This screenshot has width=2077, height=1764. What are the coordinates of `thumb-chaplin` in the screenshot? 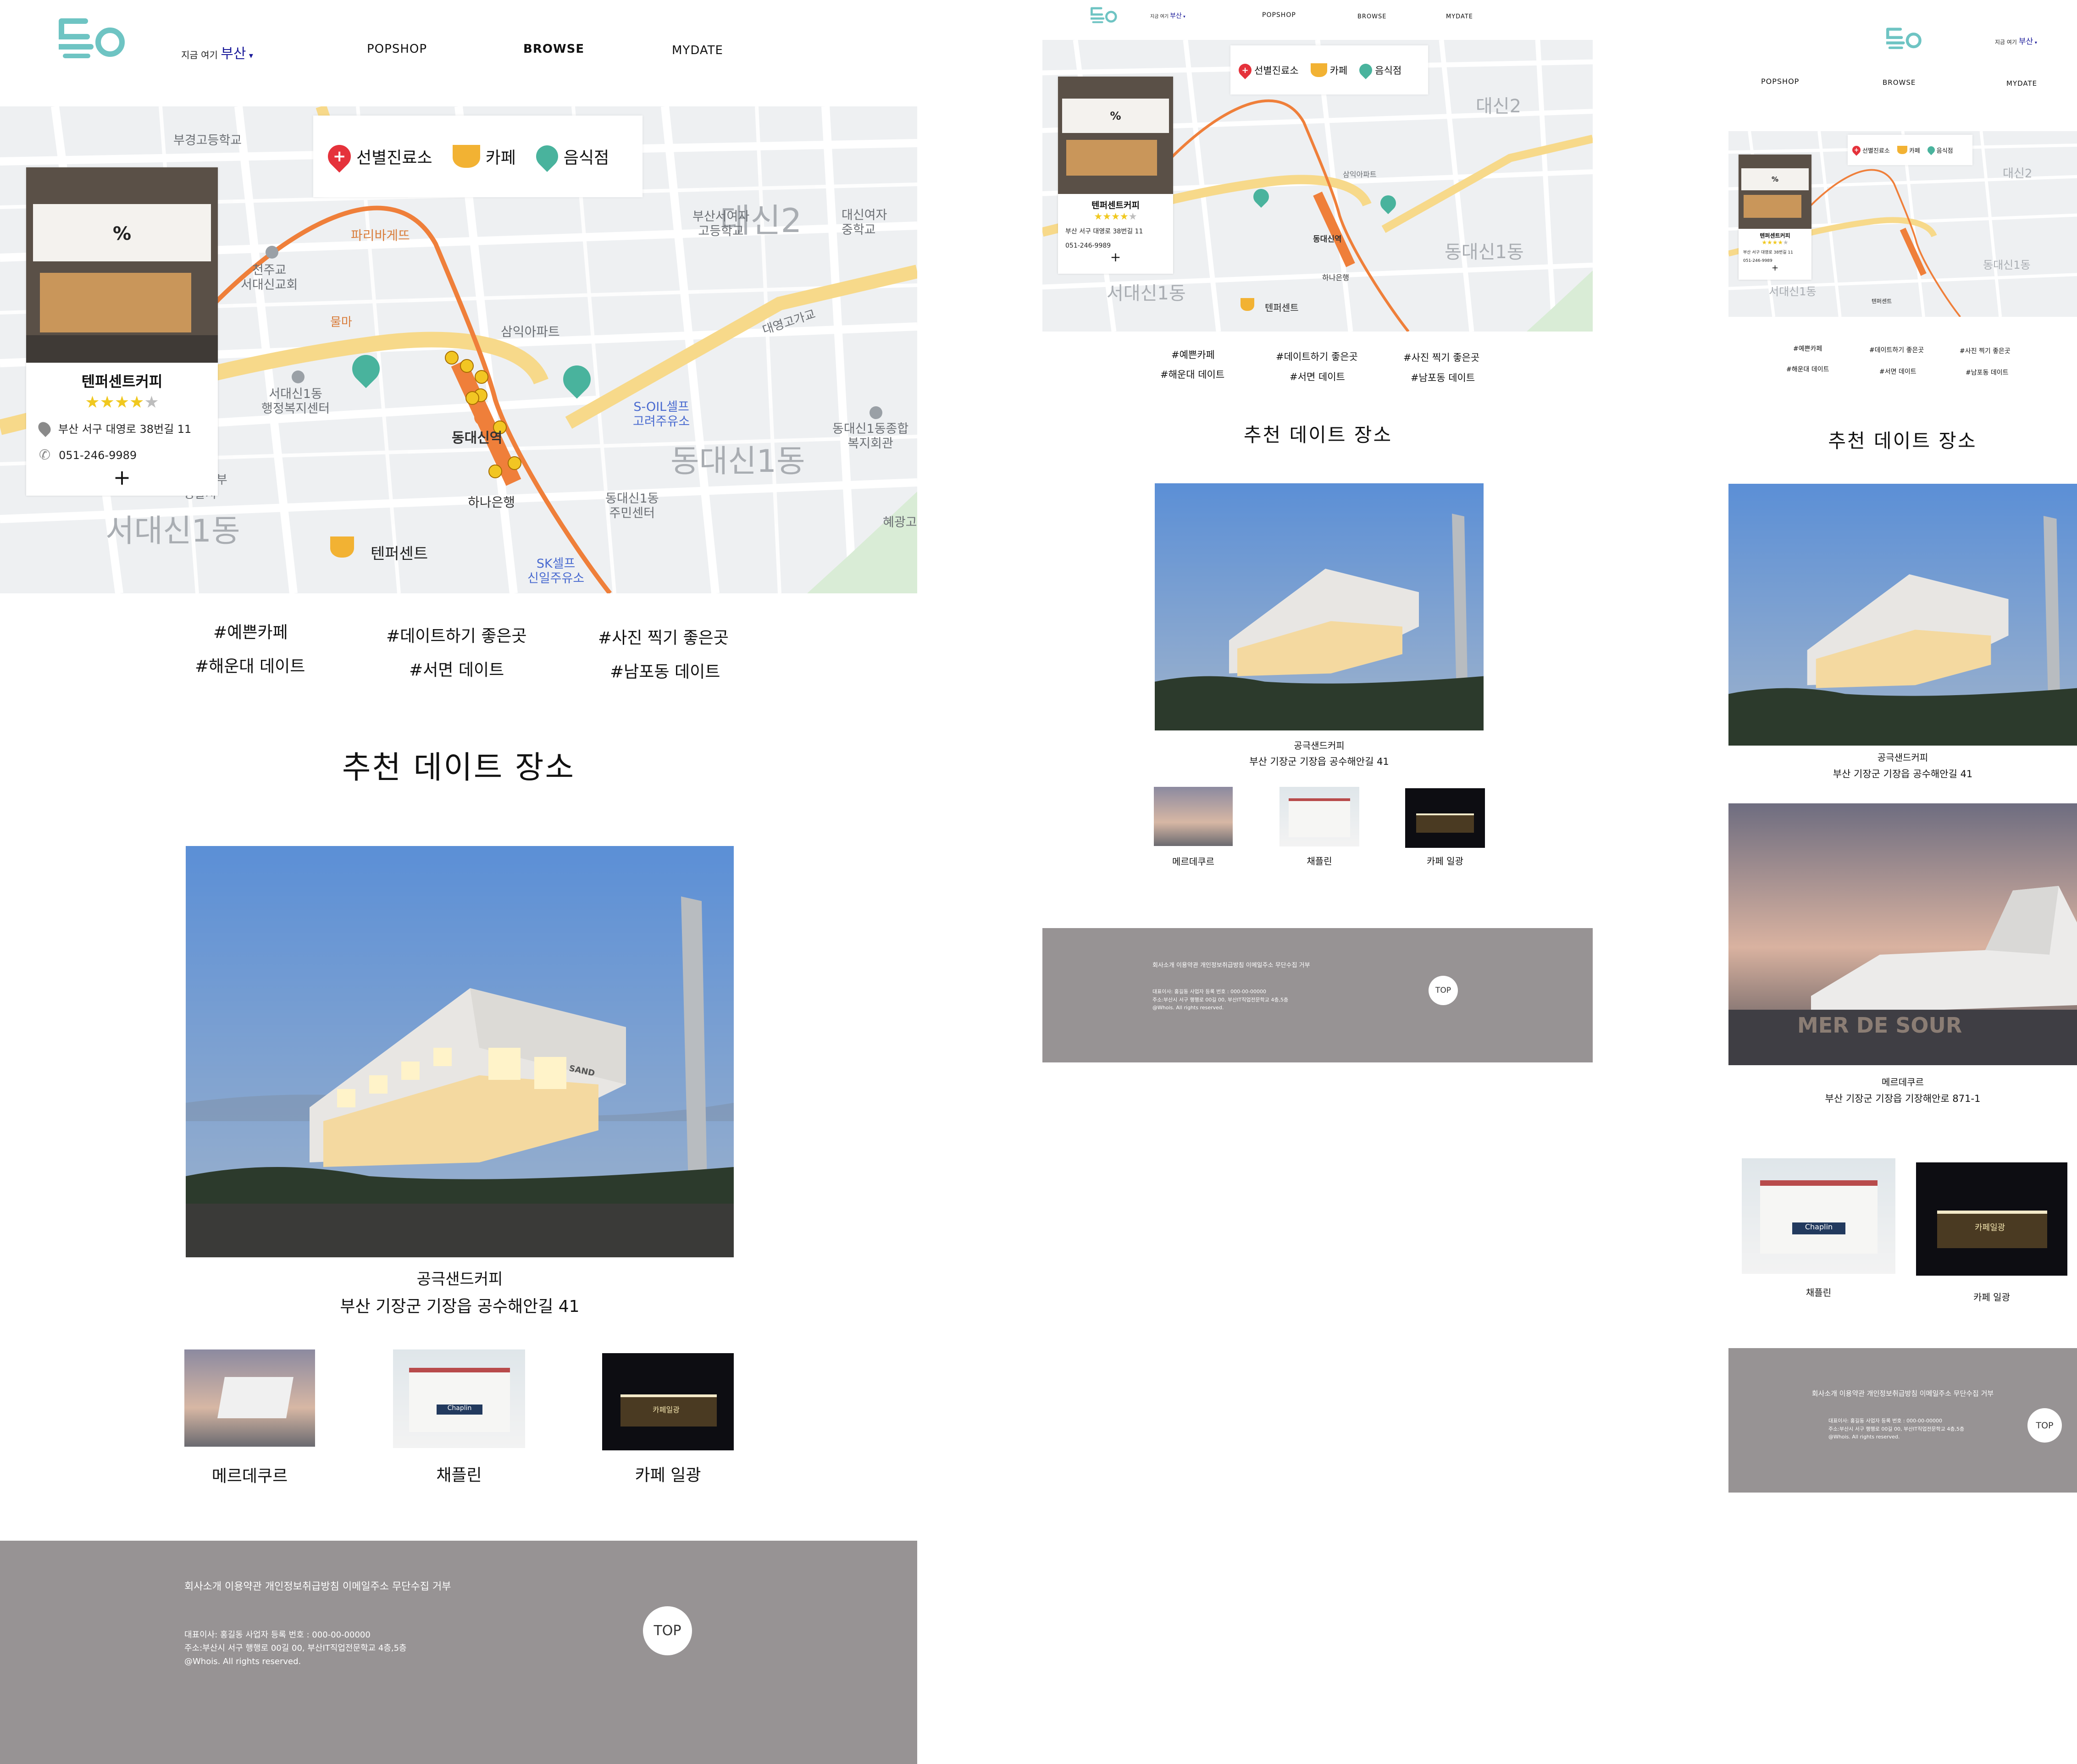 It's located at (1319, 817).